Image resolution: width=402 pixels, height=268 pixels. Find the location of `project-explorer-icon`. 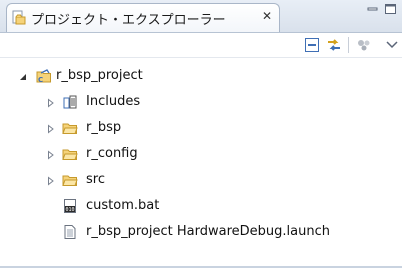

project-explorer-icon is located at coordinates (20, 18).